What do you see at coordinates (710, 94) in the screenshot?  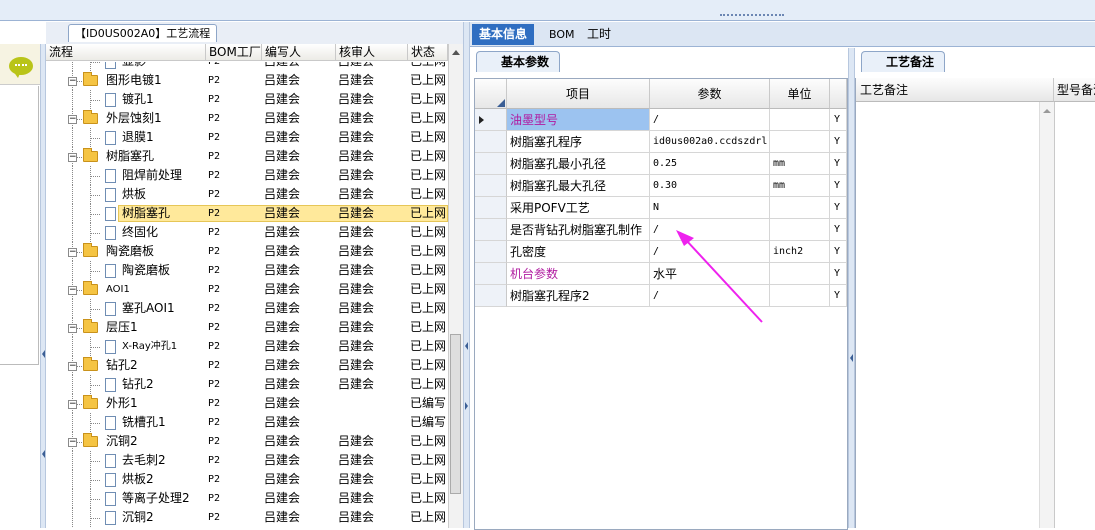 I see `grid-col-param: 参数` at bounding box center [710, 94].